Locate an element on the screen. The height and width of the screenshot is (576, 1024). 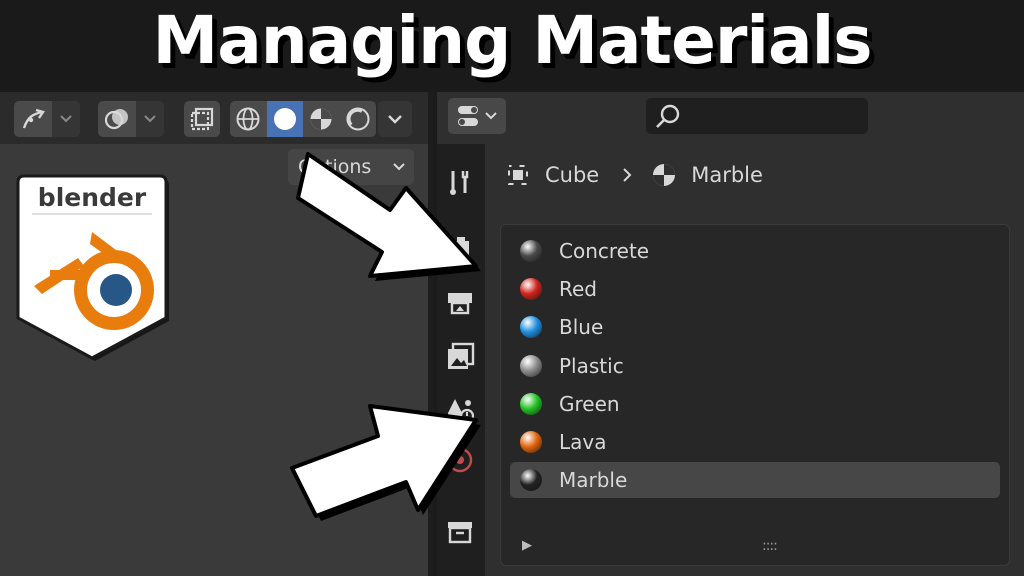
material-slot-item: Green is located at coordinates (755, 404).